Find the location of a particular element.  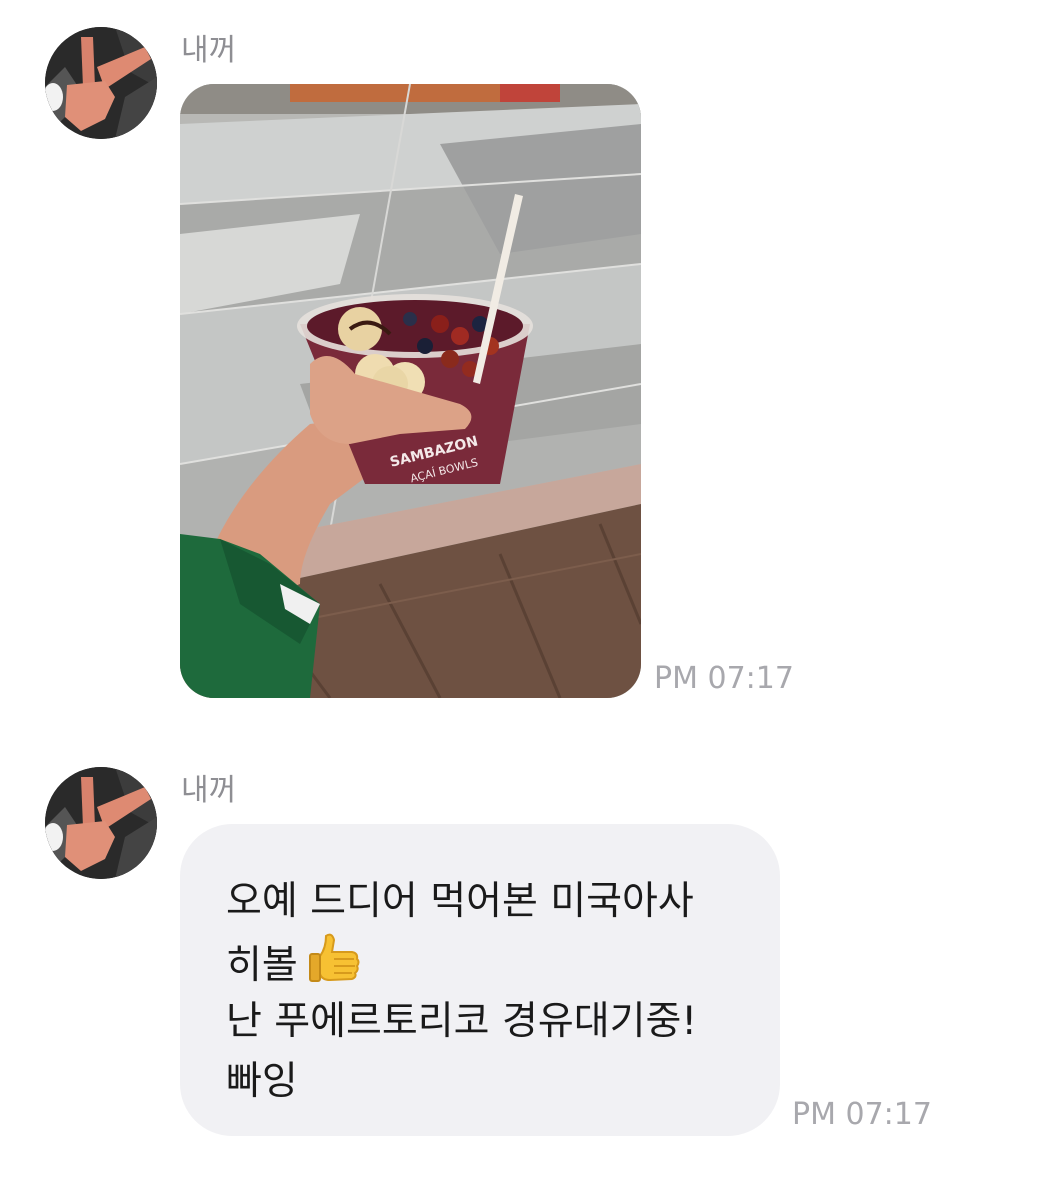

sender-avatar is located at coordinates (101, 823).